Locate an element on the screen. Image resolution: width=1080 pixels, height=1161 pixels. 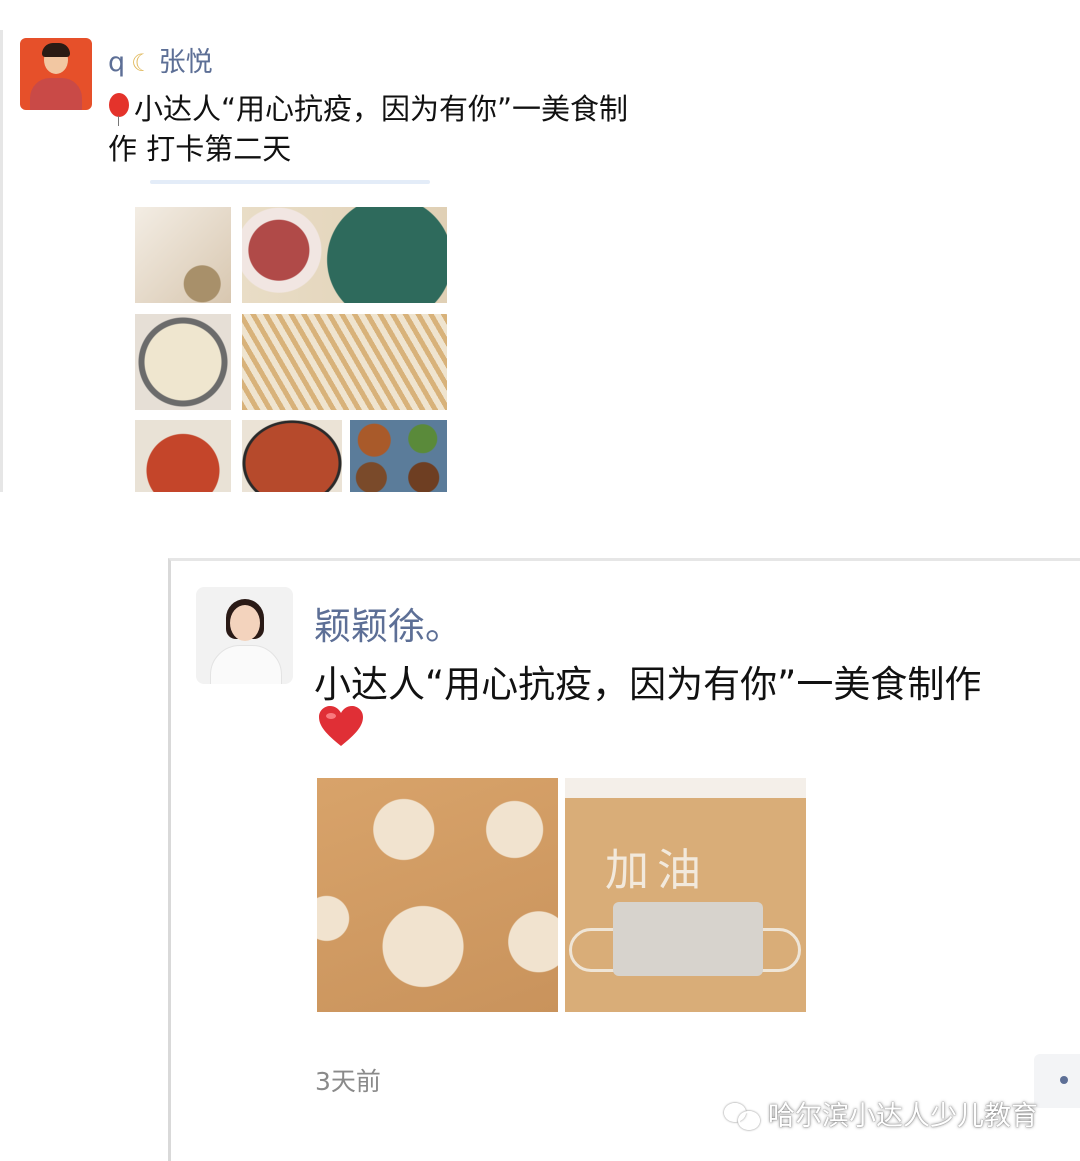
photo-thumbnail: 加油 is located at coordinates (685, 895).